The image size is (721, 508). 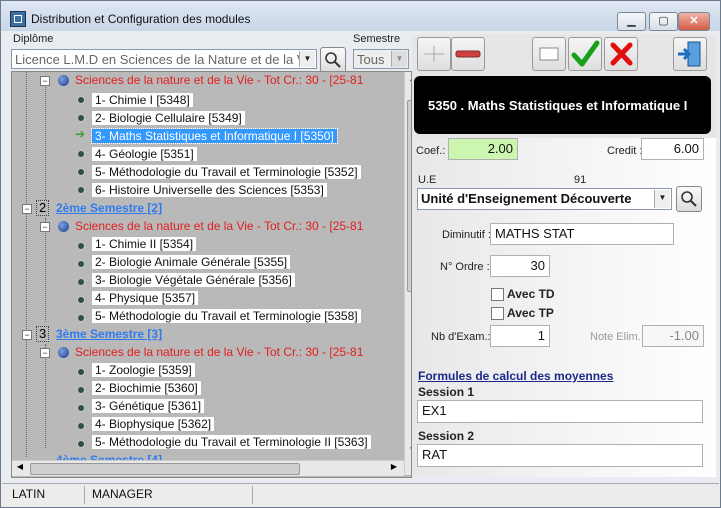 What do you see at coordinates (625, 151) in the screenshot?
I see `credit-label: Credit :` at bounding box center [625, 151].